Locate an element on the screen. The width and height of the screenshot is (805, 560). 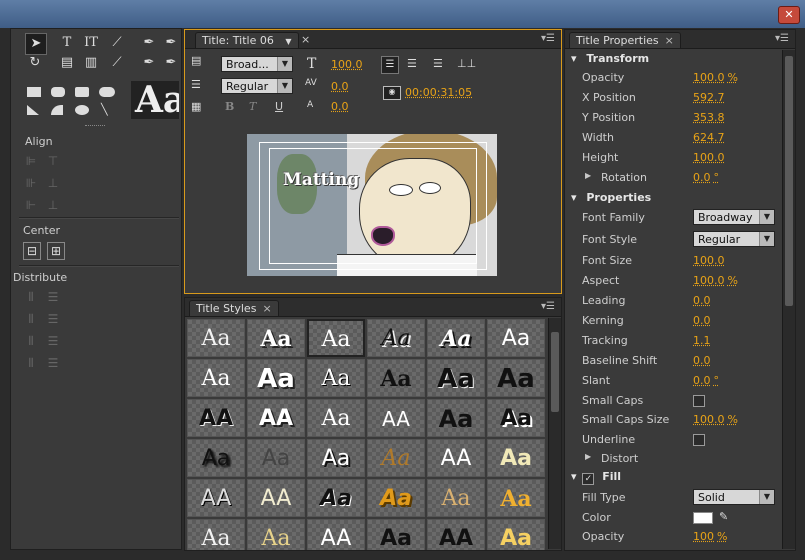
distribute-hcenter-icon: ⫴ is located at coordinates (31, 319).